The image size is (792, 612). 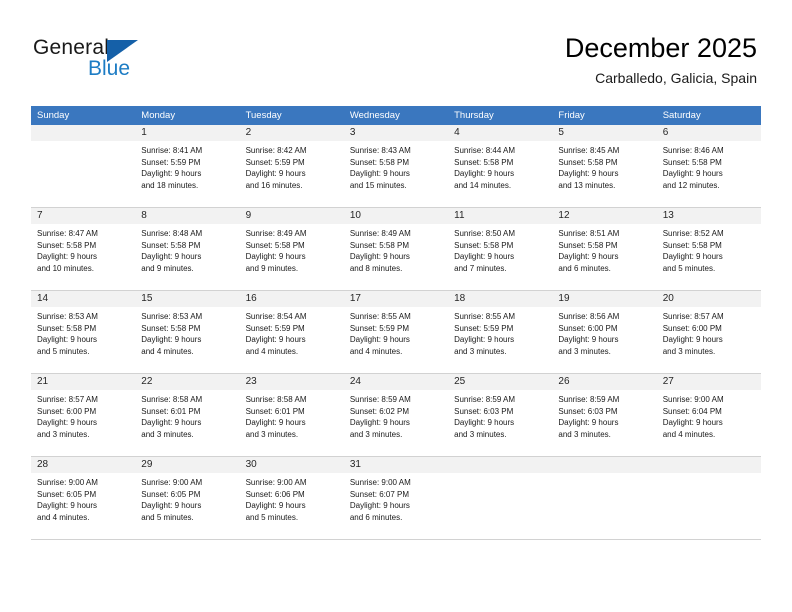 What do you see at coordinates (291, 465) in the screenshot?
I see `day-number: 30` at bounding box center [291, 465].